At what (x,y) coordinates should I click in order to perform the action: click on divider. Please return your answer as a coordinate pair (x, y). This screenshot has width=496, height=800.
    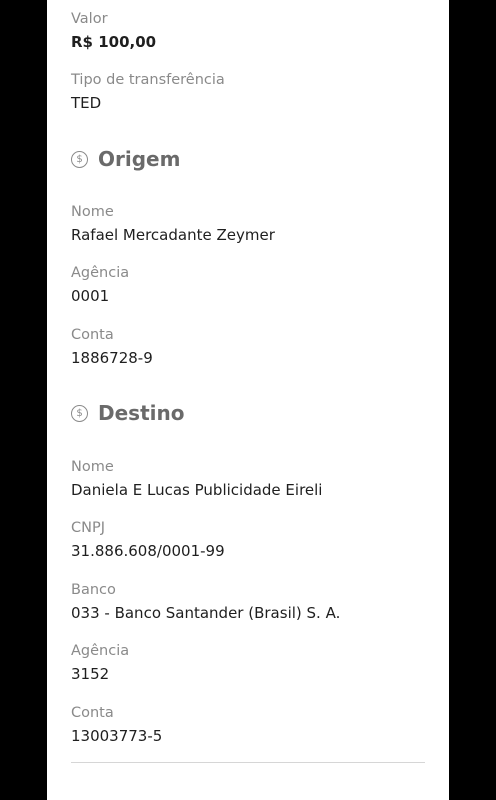
    Looking at the image, I should click on (248, 762).